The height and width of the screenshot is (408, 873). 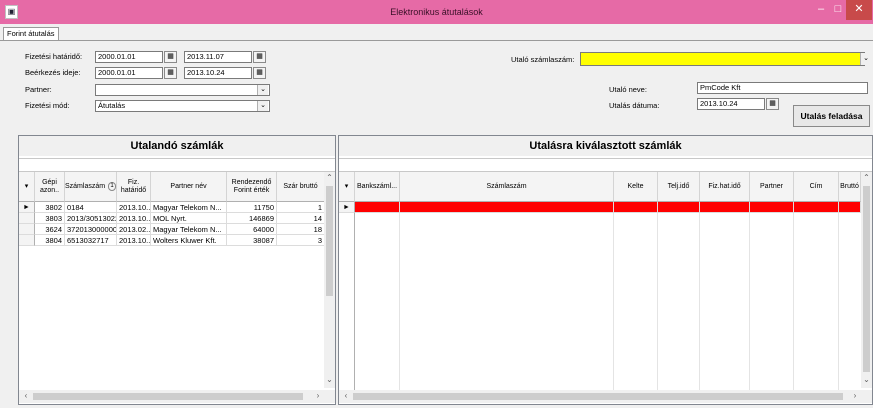 What do you see at coordinates (507, 187) in the screenshot?
I see `column-header-szamlaszam: Számlaszám` at bounding box center [507, 187].